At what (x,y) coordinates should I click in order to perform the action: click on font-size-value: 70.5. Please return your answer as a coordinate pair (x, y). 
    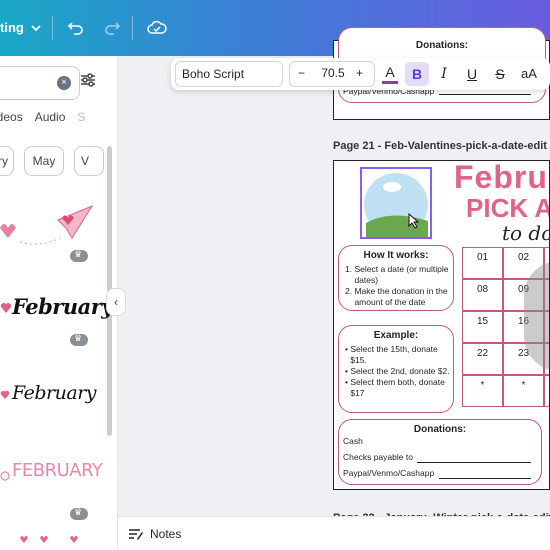
    Looking at the image, I should click on (333, 73).